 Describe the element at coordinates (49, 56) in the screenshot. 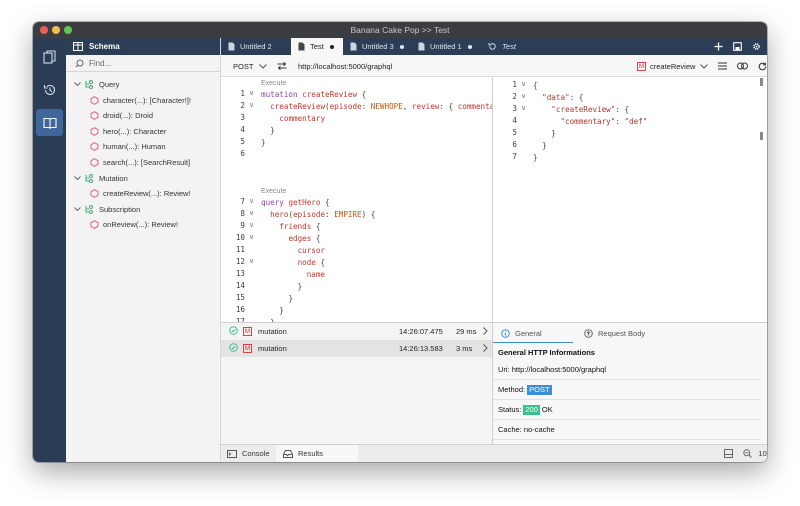

I see `documents-button` at that location.